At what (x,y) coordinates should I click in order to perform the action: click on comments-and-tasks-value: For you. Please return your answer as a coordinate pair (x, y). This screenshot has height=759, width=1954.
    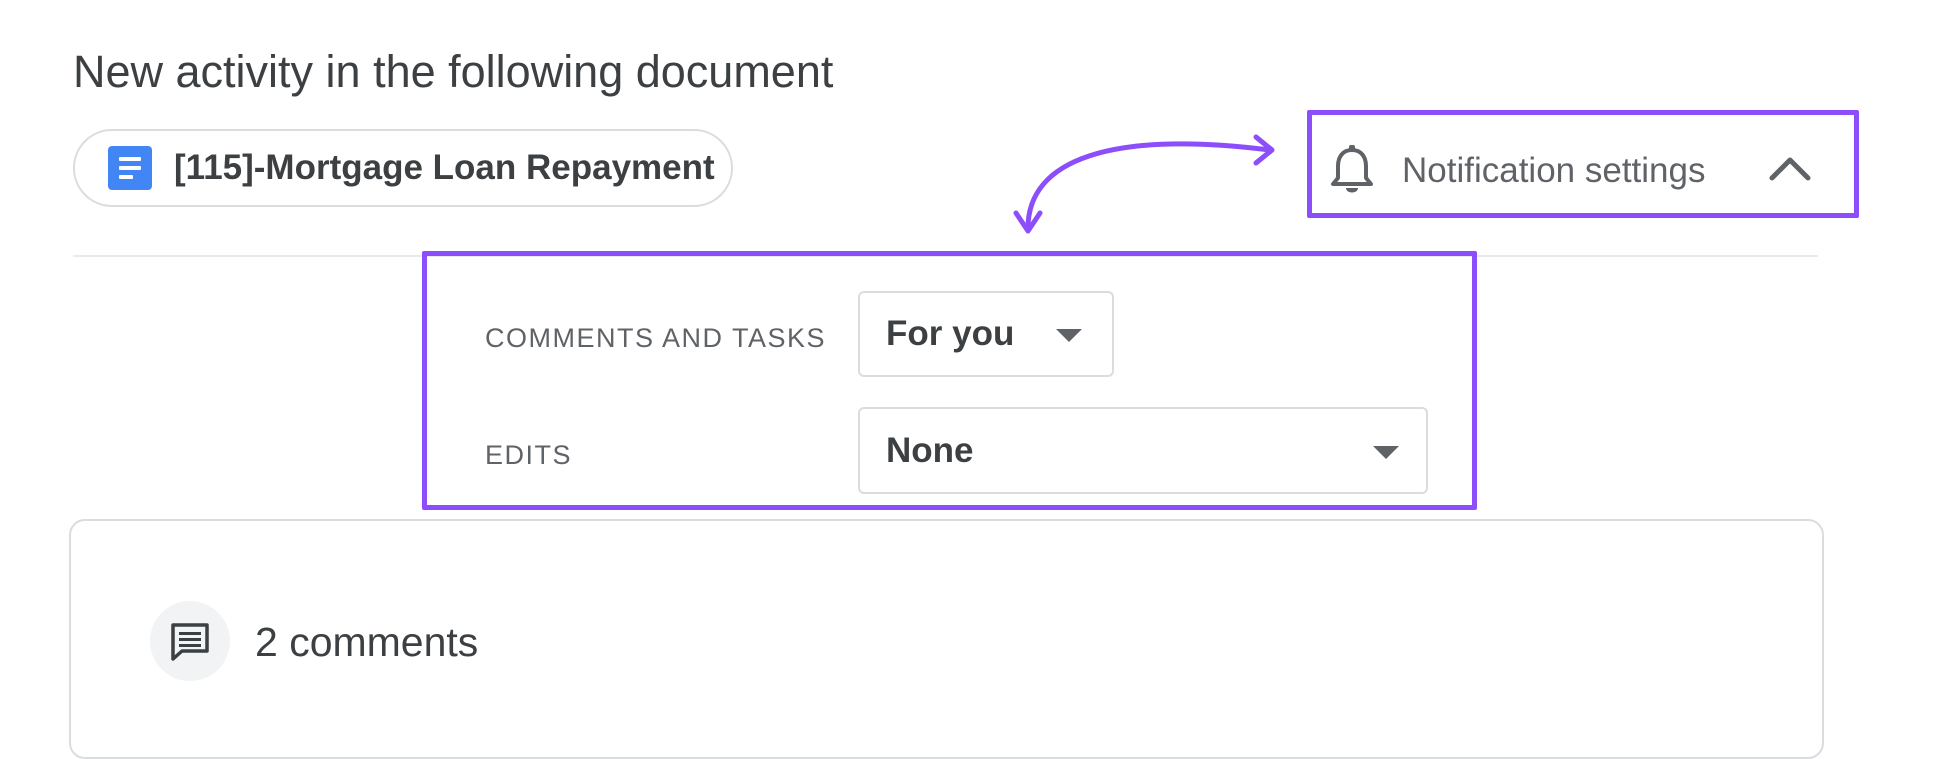
    Looking at the image, I should click on (950, 333).